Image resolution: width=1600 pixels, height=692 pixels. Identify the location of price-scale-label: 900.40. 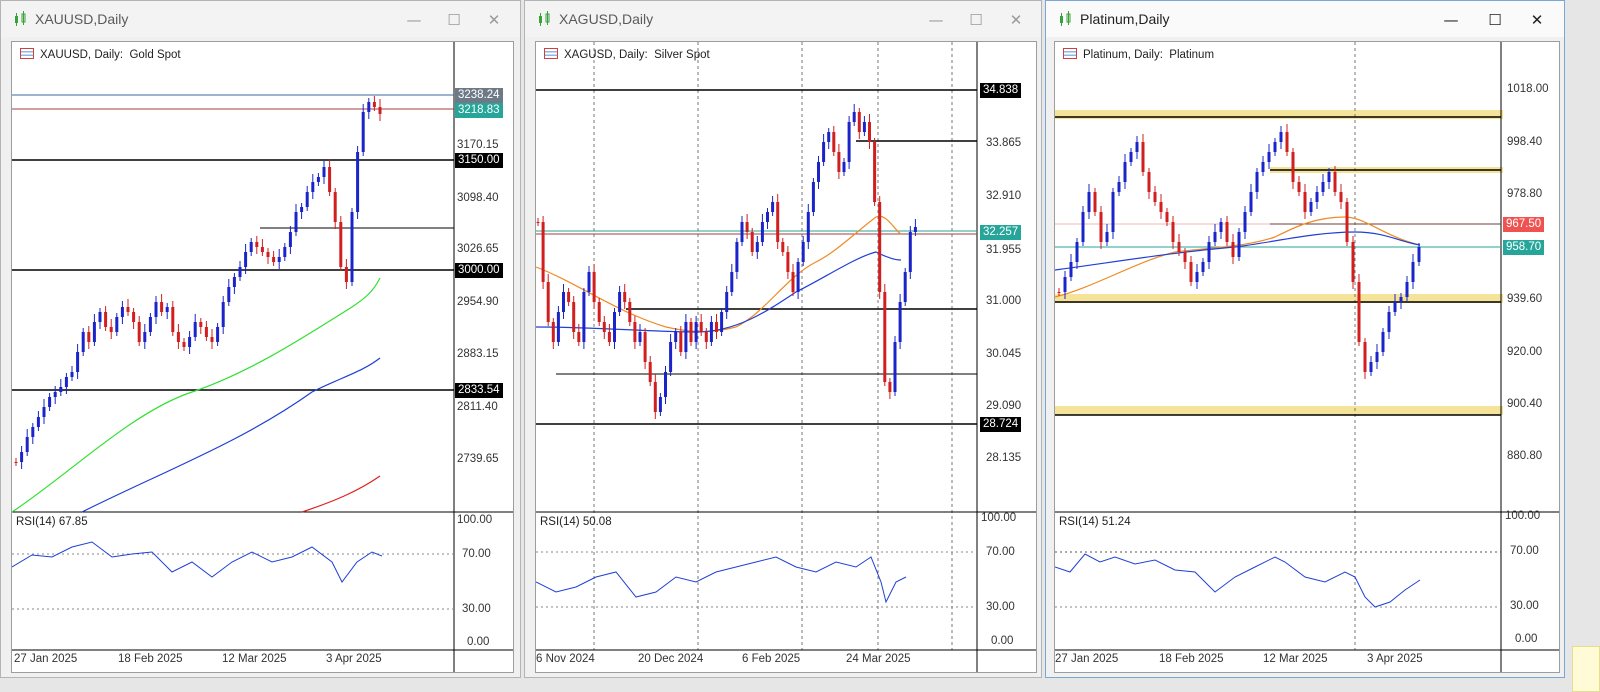
(1525, 404).